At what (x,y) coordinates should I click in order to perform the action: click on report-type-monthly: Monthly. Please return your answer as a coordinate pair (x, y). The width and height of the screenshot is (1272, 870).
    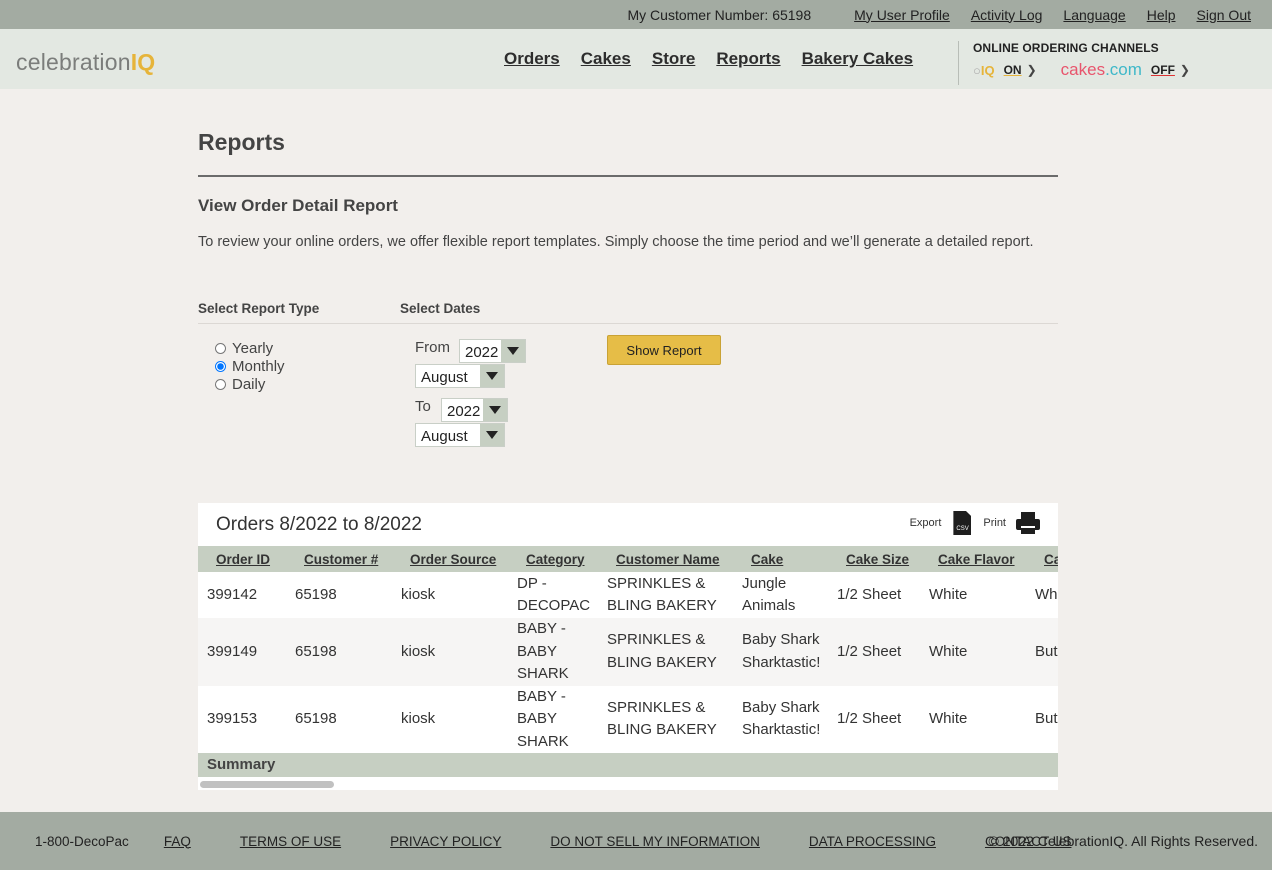
    Looking at the image, I should click on (250, 366).